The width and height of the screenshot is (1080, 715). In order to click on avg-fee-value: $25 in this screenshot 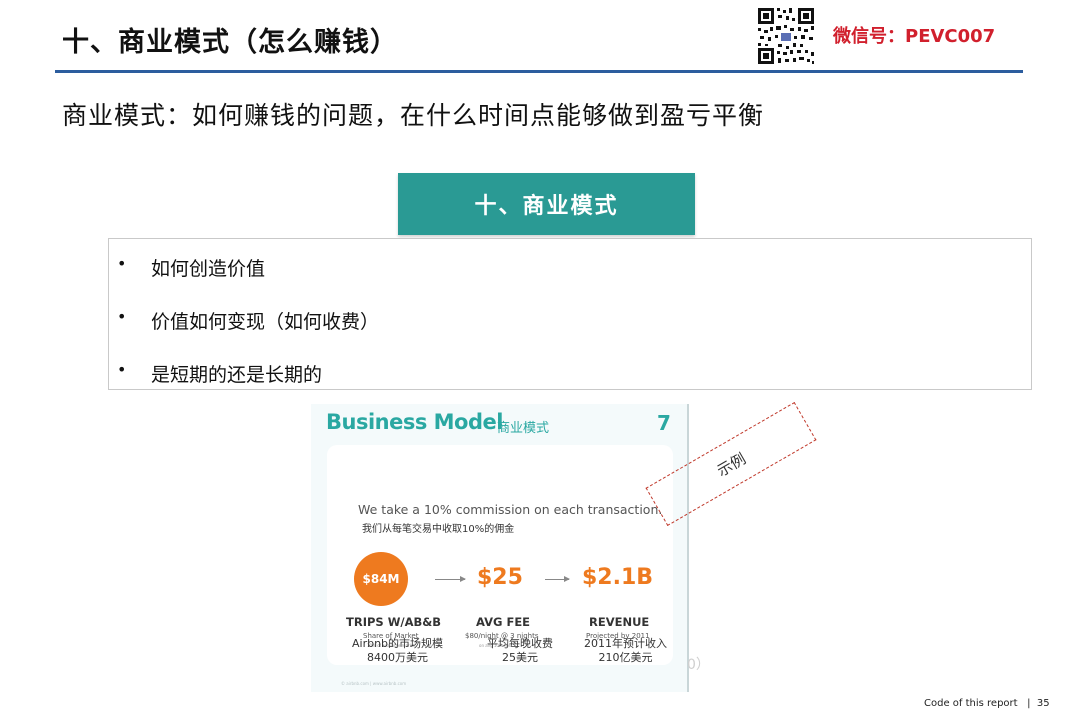, I will do `click(500, 577)`.